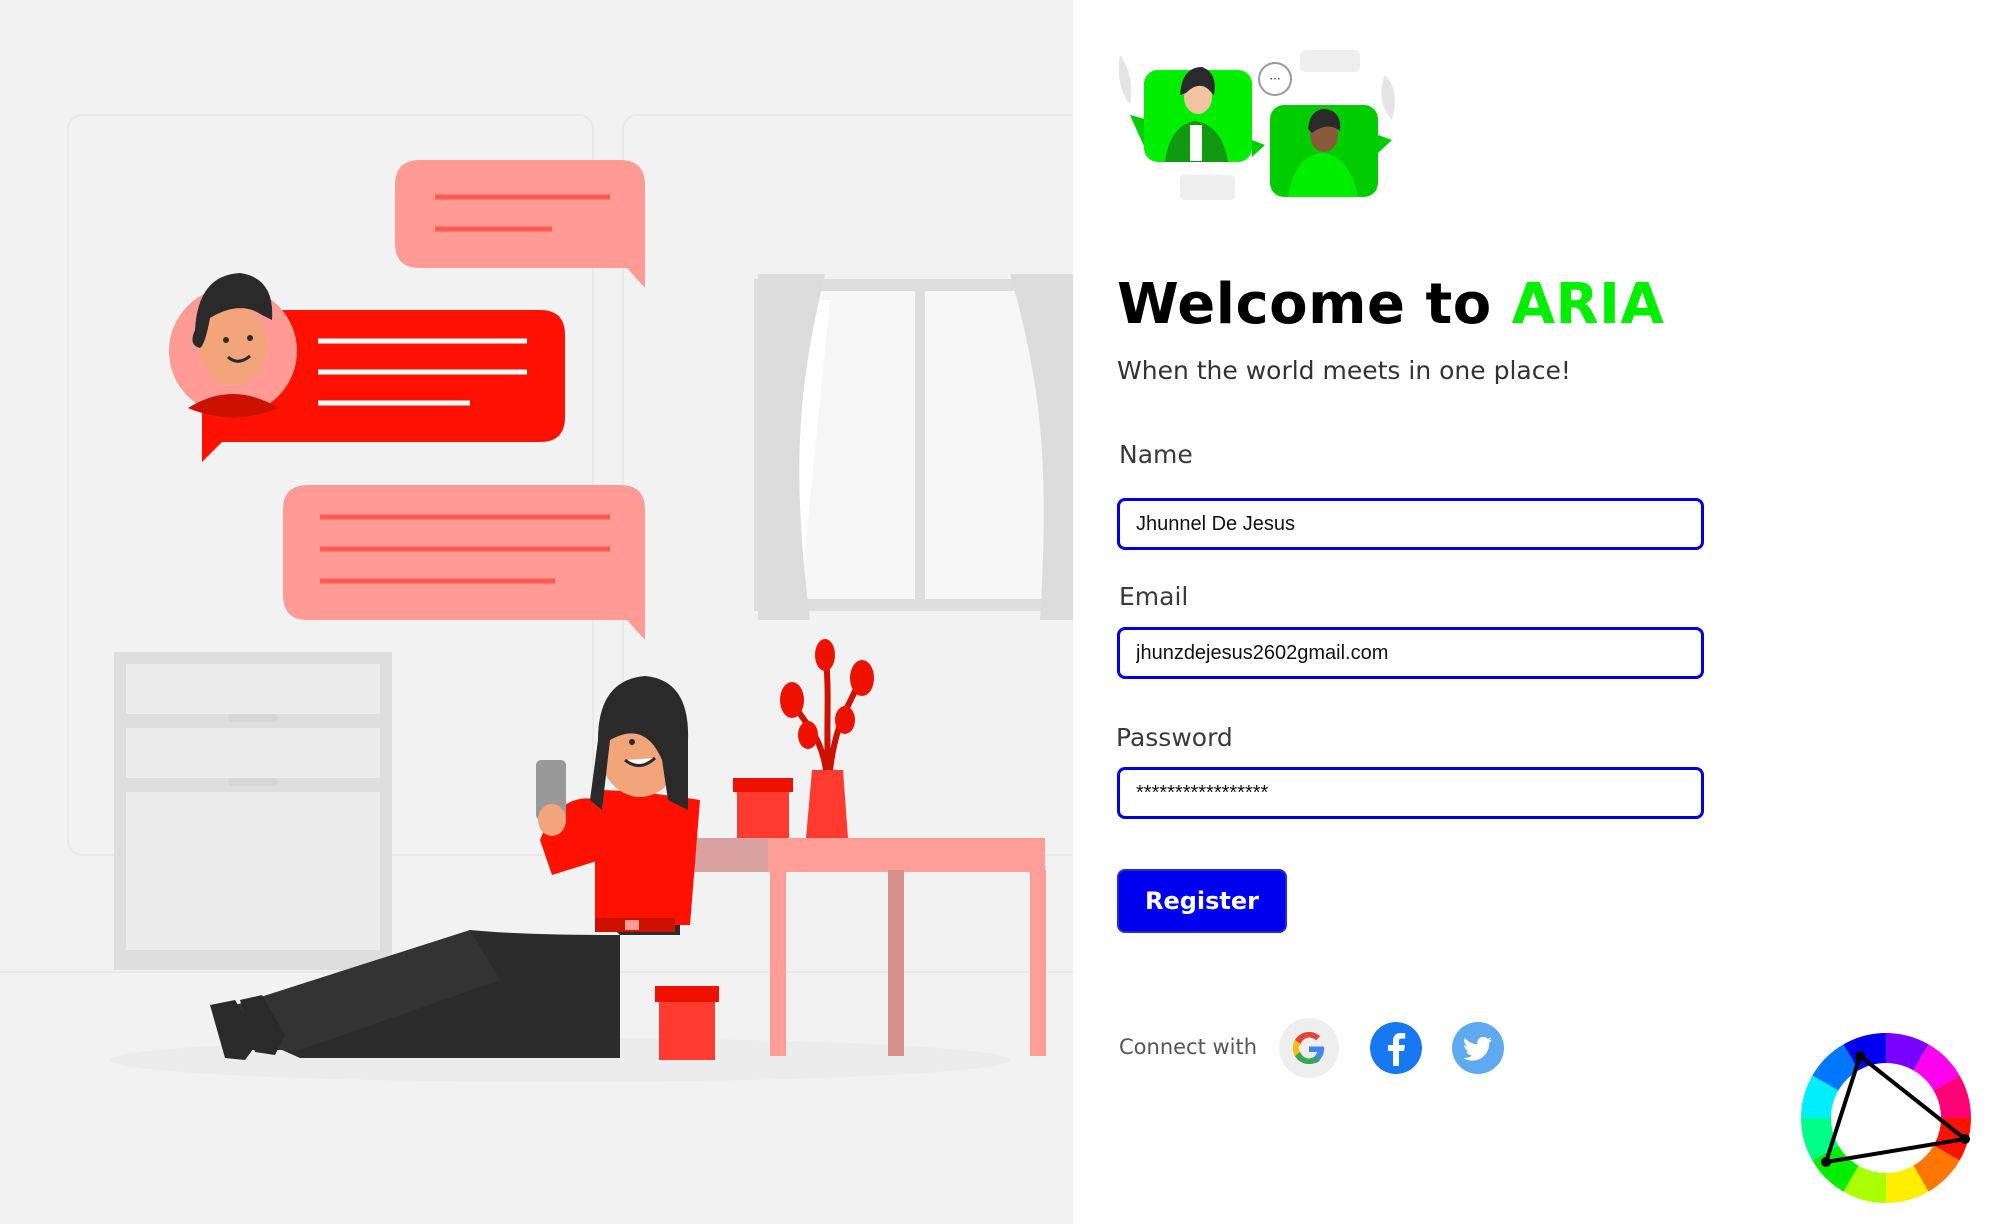 The image size is (2016, 1224). I want to click on twitter-icon, so click(1478, 1048).